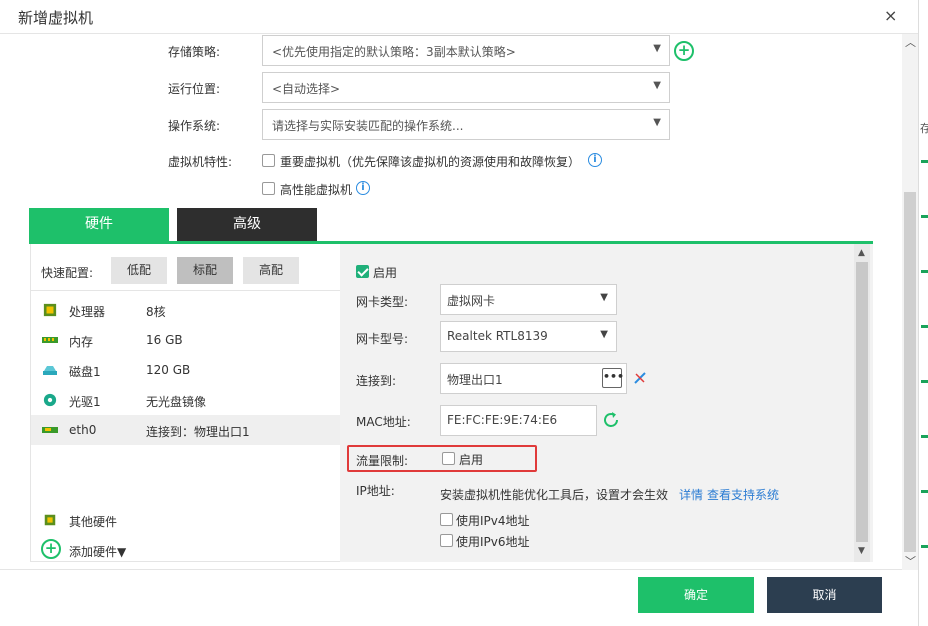  Describe the element at coordinates (247, 224) in the screenshot. I see `tab-advanced: 高级` at that location.